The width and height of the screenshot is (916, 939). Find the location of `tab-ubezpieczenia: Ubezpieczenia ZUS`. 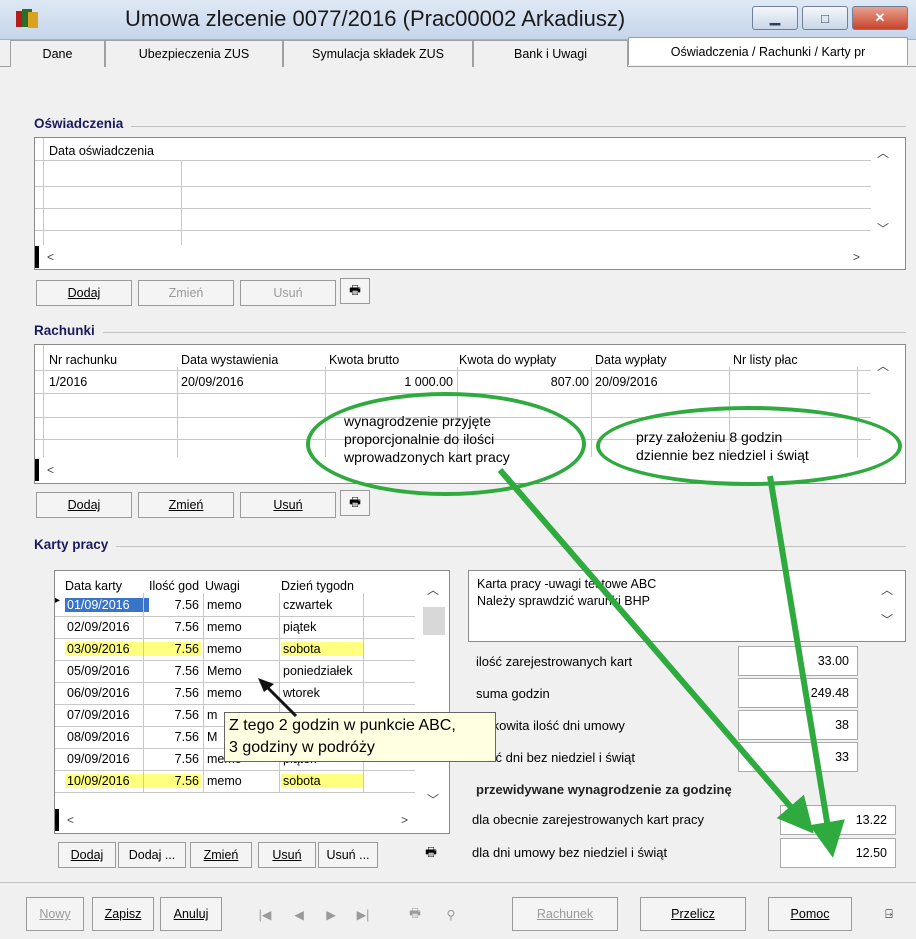

tab-ubezpieczenia: Ubezpieczenia ZUS is located at coordinates (194, 53).